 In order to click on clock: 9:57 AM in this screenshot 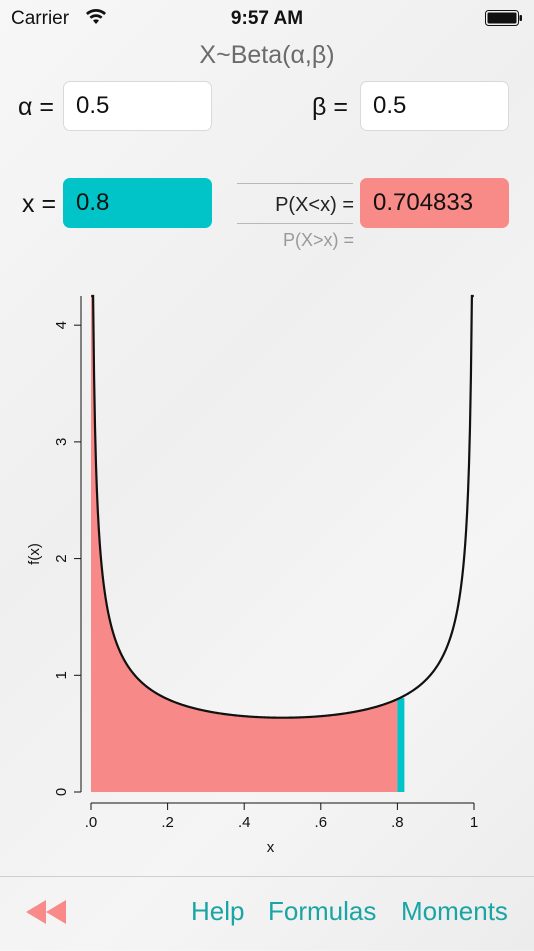, I will do `click(267, 18)`.